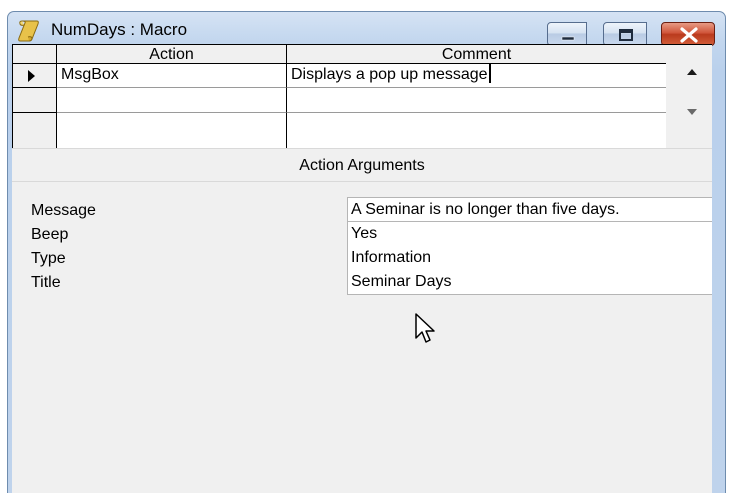 This screenshot has height=493, width=733. I want to click on scroll-up-arrow-icon, so click(692, 72).